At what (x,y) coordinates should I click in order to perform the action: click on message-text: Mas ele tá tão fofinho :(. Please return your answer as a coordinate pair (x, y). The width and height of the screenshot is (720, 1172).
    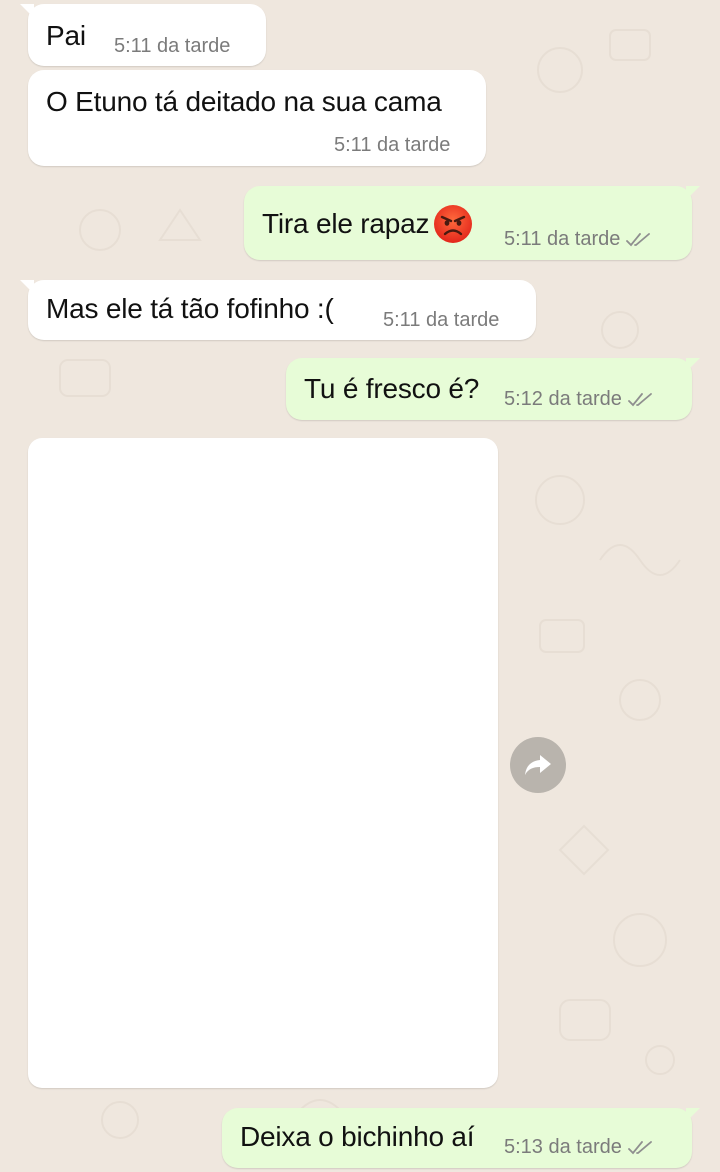
    Looking at the image, I should click on (190, 308).